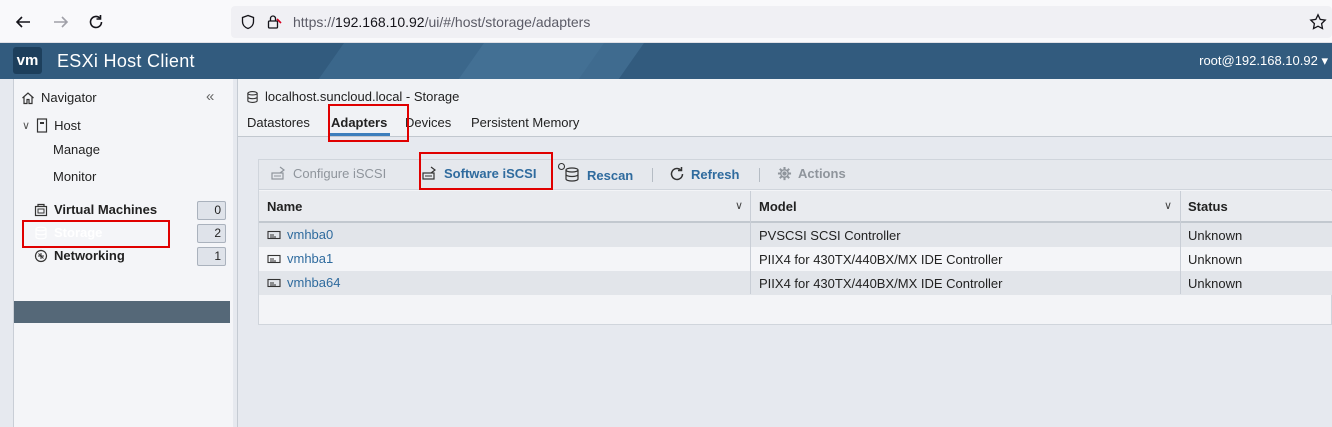  What do you see at coordinates (89, 255) in the screenshot?
I see `nav-networking-label: Networking` at bounding box center [89, 255].